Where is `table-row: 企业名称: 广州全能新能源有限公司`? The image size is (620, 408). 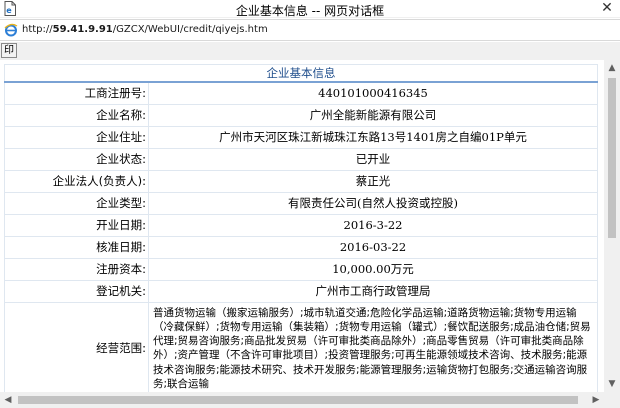 table-row: 企业名称: 广州全能新能源有限公司 is located at coordinates (301, 115).